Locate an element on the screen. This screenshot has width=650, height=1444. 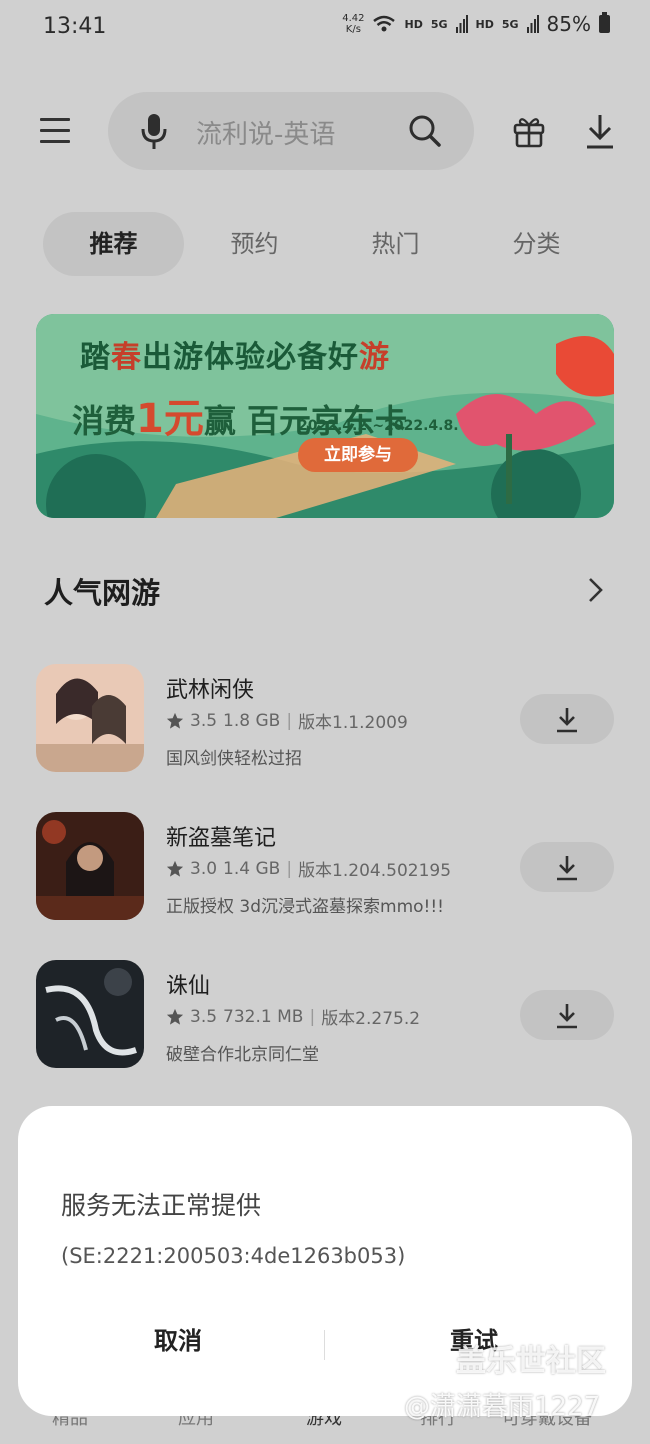
tab-category: 分类 is located at coordinates (536, 244).